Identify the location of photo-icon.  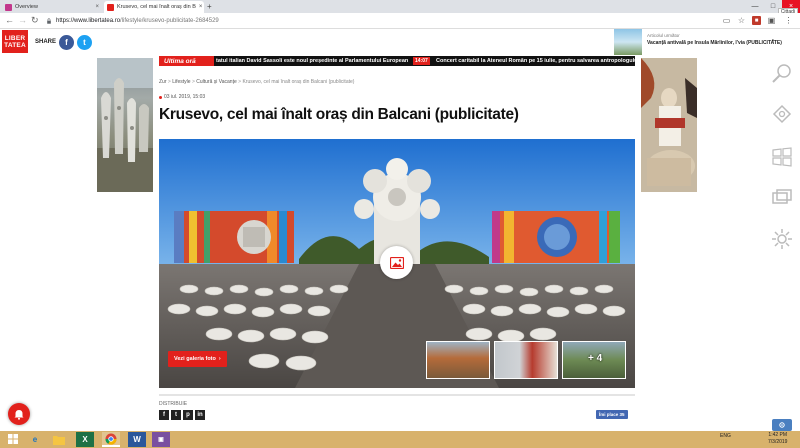
(396, 262).